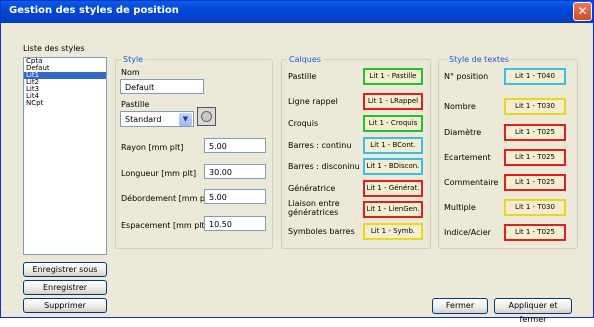  I want to click on chevron-down-icon: ▼, so click(185, 119).